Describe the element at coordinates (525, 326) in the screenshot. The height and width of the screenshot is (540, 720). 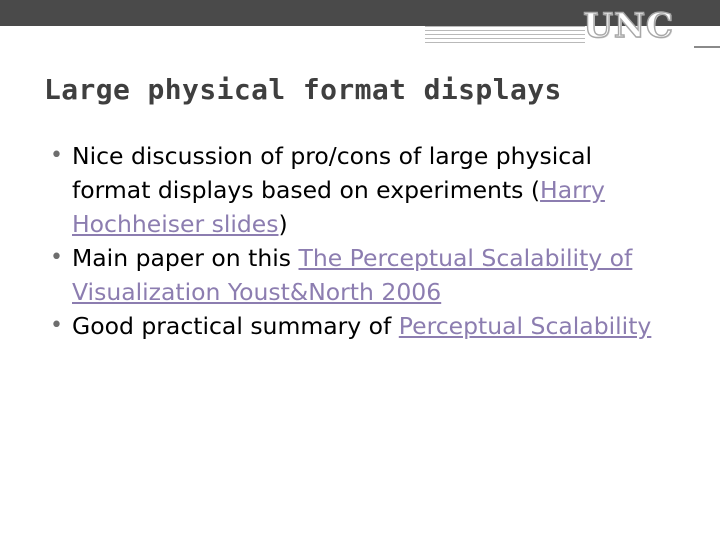
I see `perceptual-scalability-summary-link: Perceptual Scalability` at that location.